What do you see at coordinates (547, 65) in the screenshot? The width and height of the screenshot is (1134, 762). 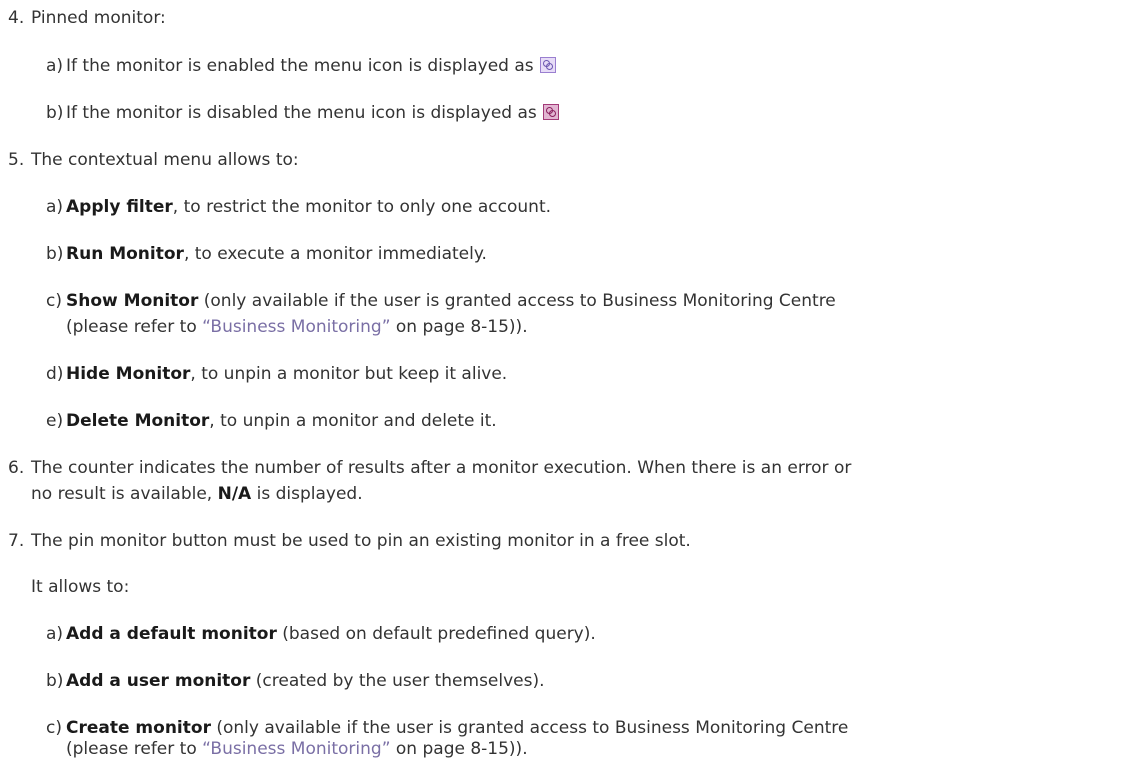 I see `monitor-enabled-icon` at bounding box center [547, 65].